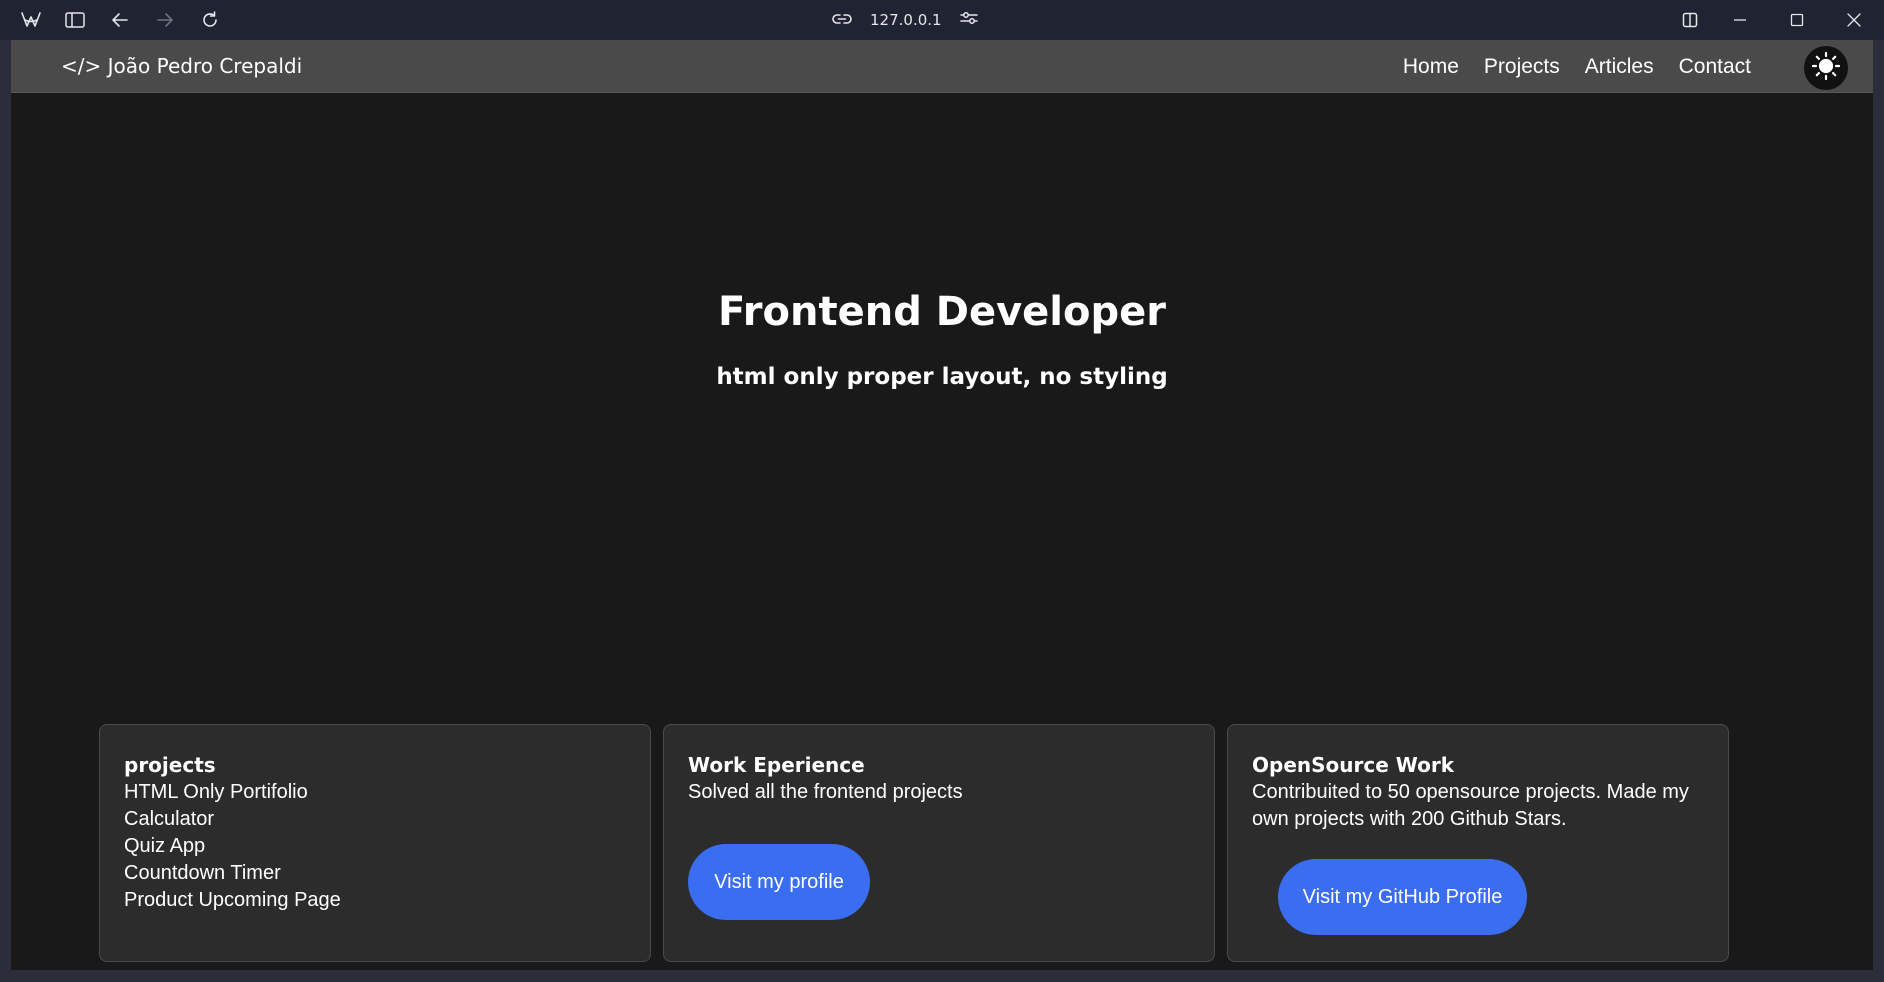 This screenshot has width=1884, height=982. What do you see at coordinates (1740, 20) in the screenshot?
I see `minimize-icon` at bounding box center [1740, 20].